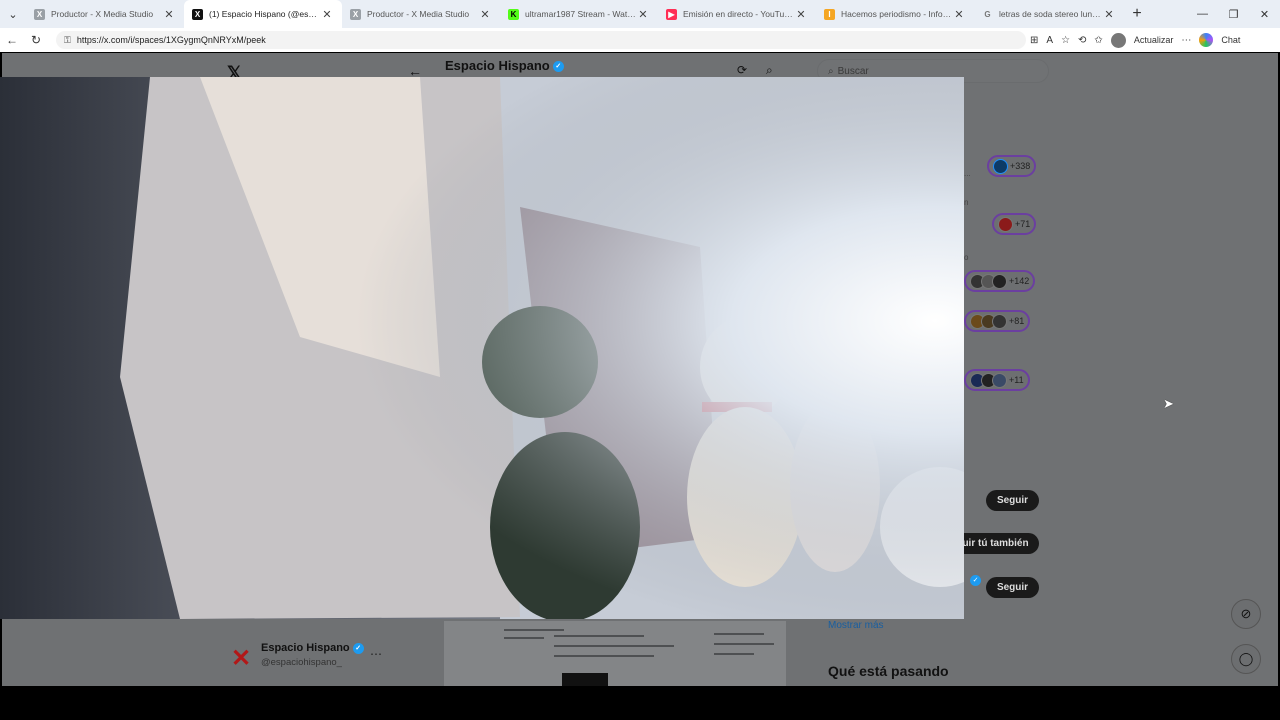  I want to click on messages-icon: ◯, so click(1246, 659).